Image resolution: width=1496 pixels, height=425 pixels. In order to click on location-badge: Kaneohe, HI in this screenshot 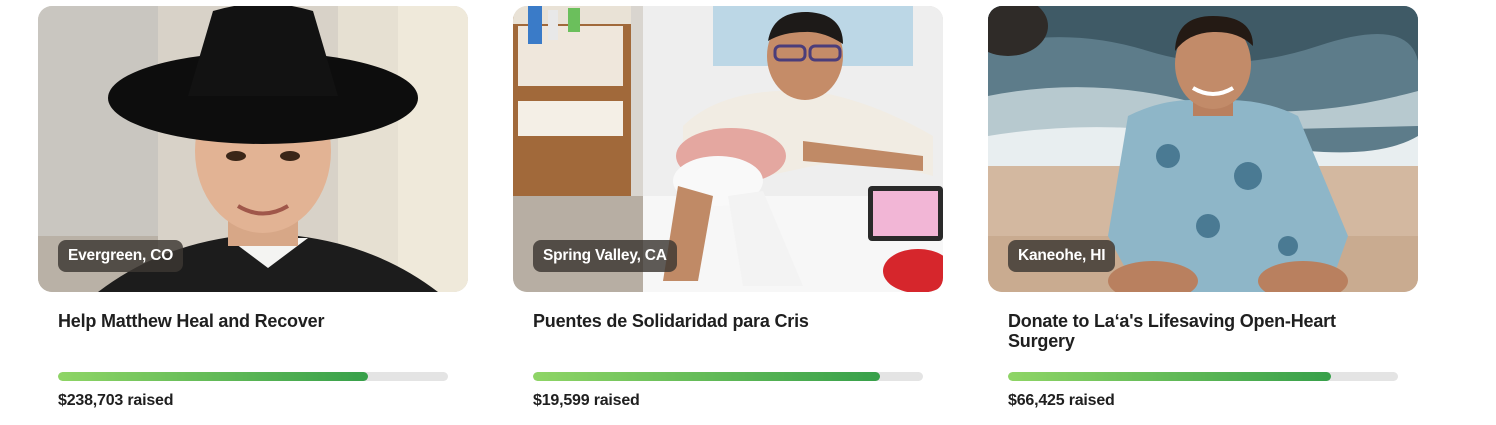, I will do `click(1062, 256)`.